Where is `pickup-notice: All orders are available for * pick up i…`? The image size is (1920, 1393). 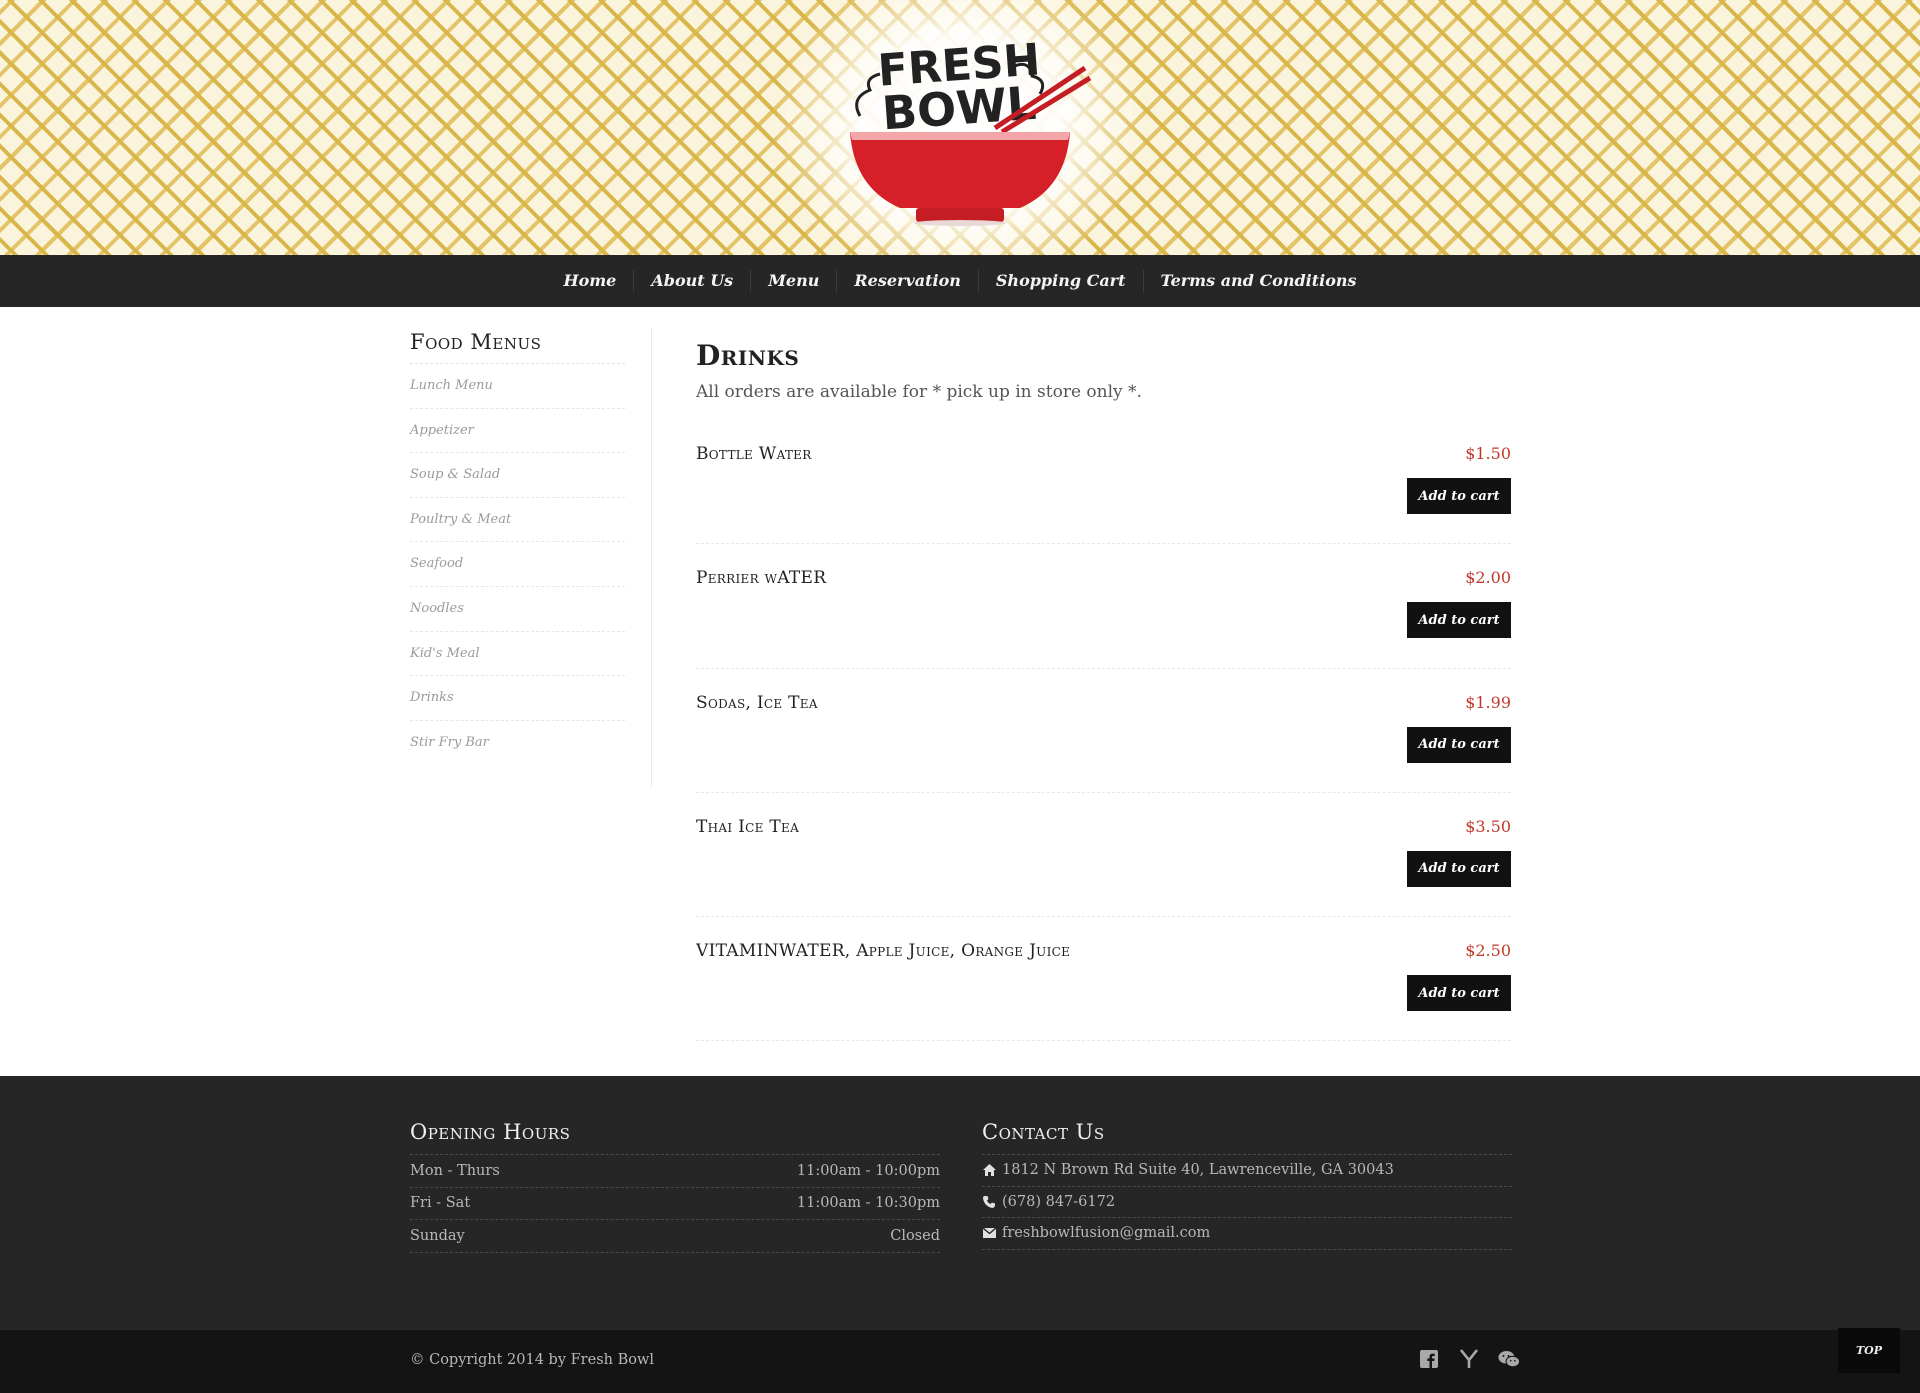 pickup-notice: All orders are available for * pick up i… is located at coordinates (919, 392).